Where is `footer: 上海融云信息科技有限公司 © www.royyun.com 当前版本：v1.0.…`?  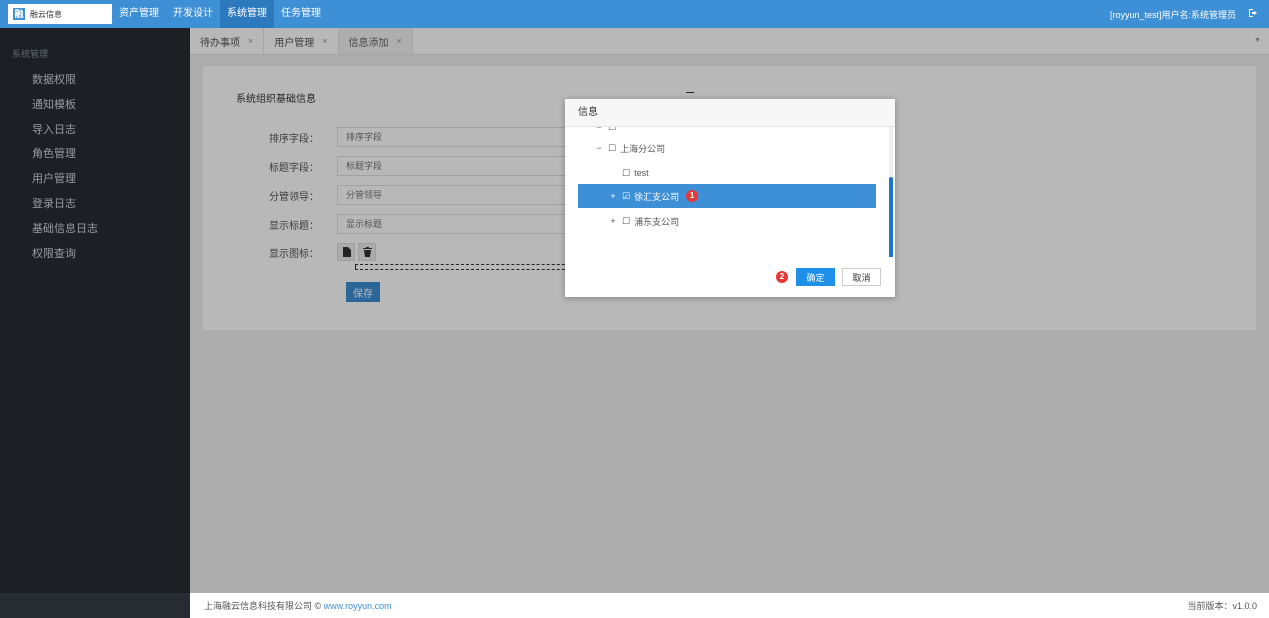
footer: 上海融云信息科技有限公司 © www.royyun.com 当前版本：v1.0.… is located at coordinates (729, 605).